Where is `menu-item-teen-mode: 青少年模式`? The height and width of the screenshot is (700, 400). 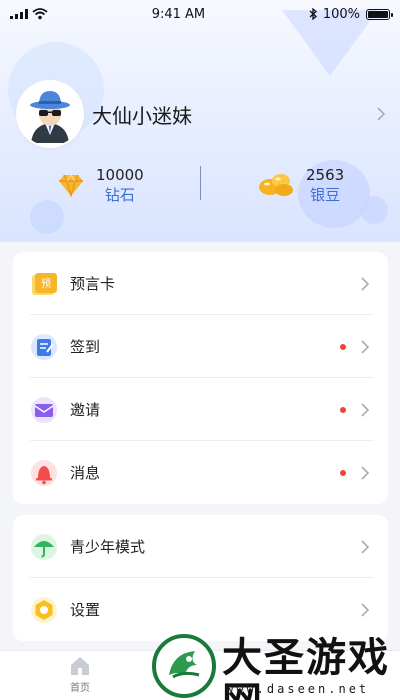
menu-item-teen-mode: 青少年模式 is located at coordinates (200, 546).